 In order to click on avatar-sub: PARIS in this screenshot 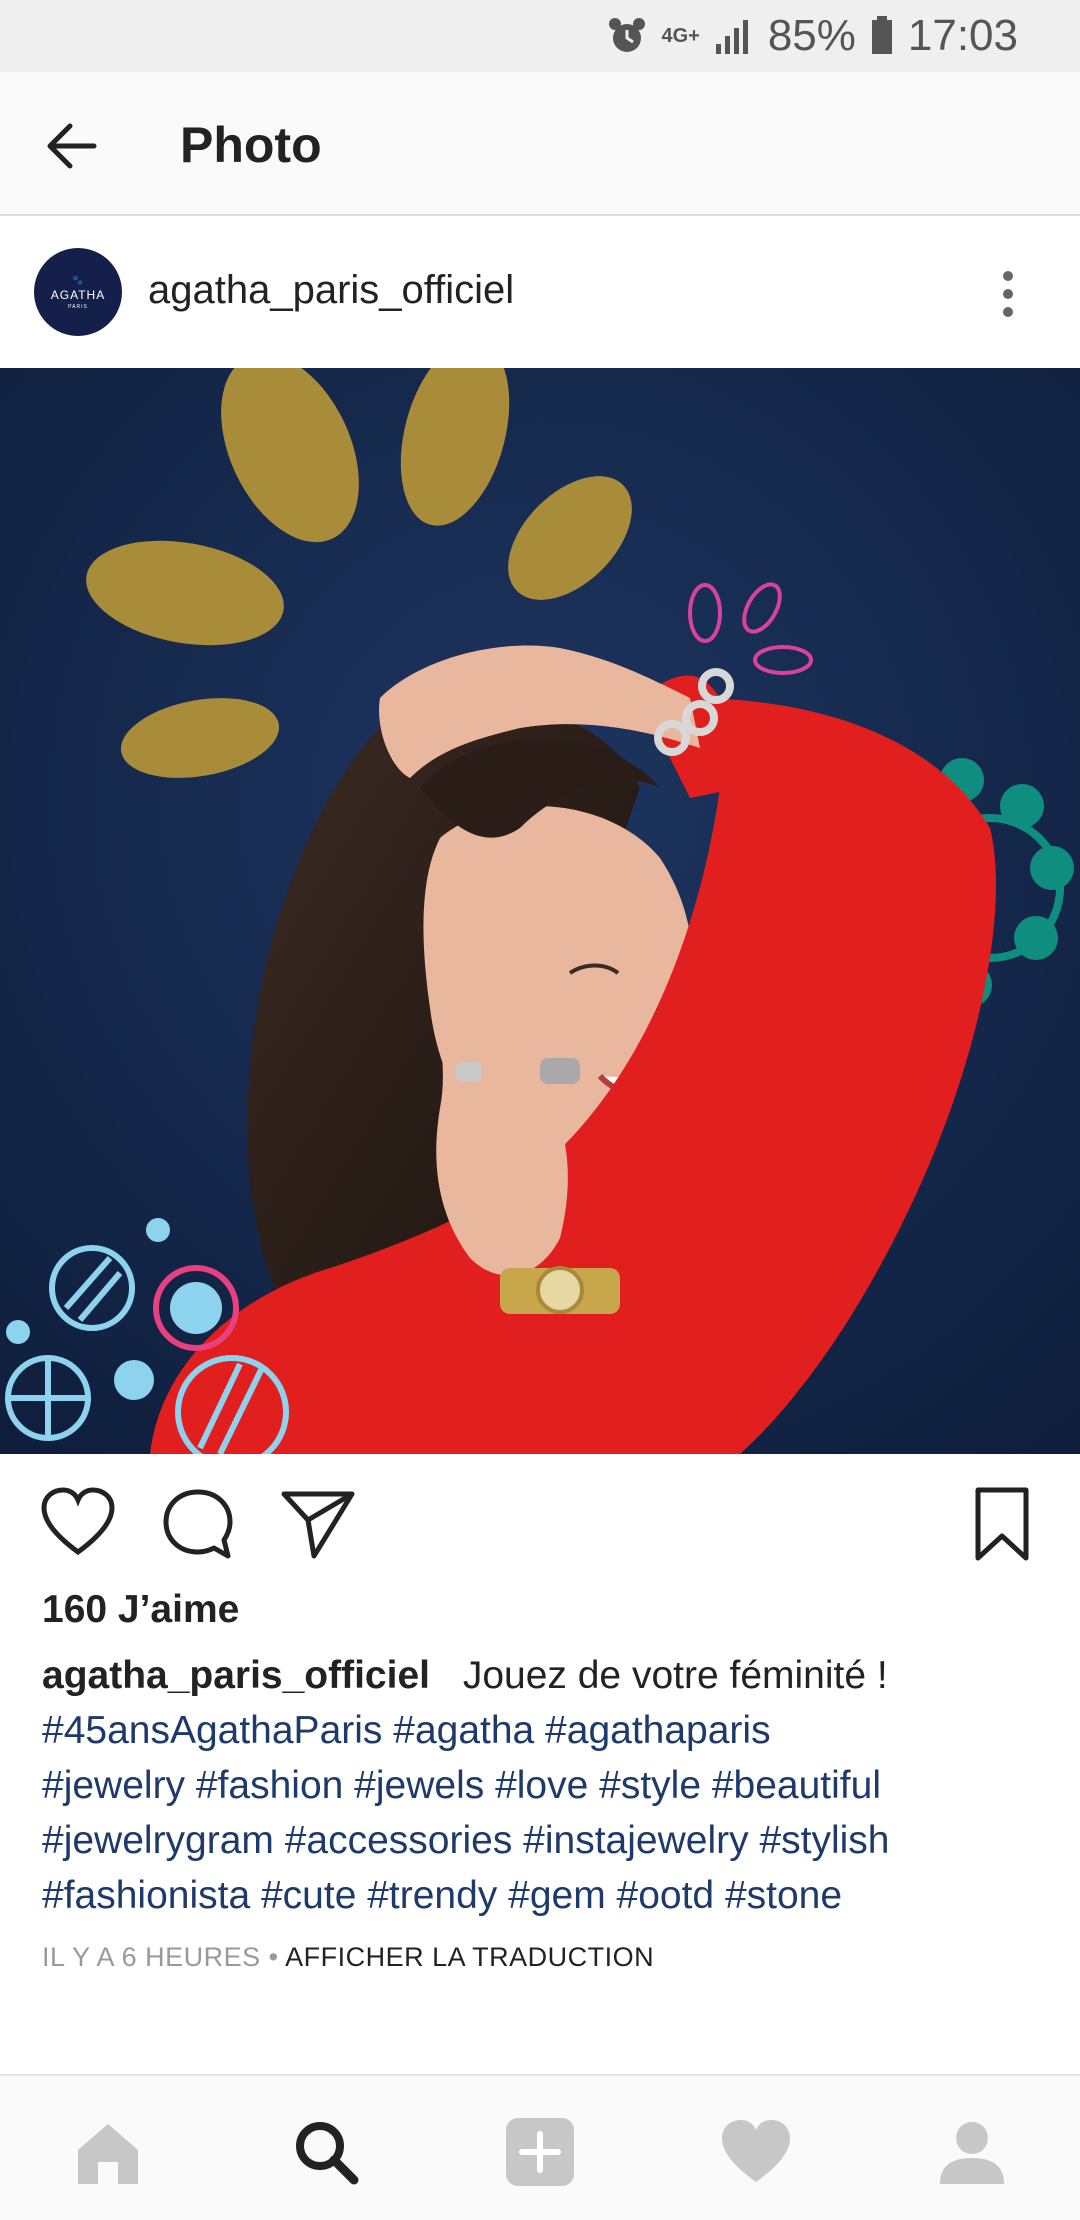, I will do `click(78, 306)`.